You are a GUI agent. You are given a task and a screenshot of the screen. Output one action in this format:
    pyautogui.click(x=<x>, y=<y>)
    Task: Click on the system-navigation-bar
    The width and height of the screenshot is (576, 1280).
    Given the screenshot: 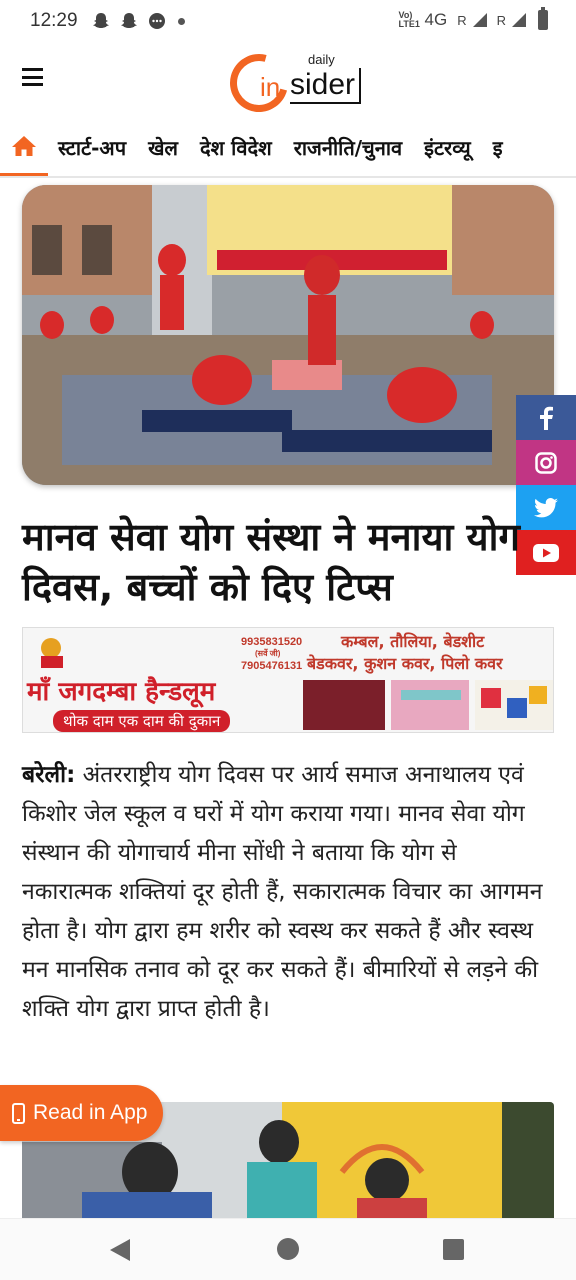 What is the action you would take?
    pyautogui.click(x=288, y=1249)
    